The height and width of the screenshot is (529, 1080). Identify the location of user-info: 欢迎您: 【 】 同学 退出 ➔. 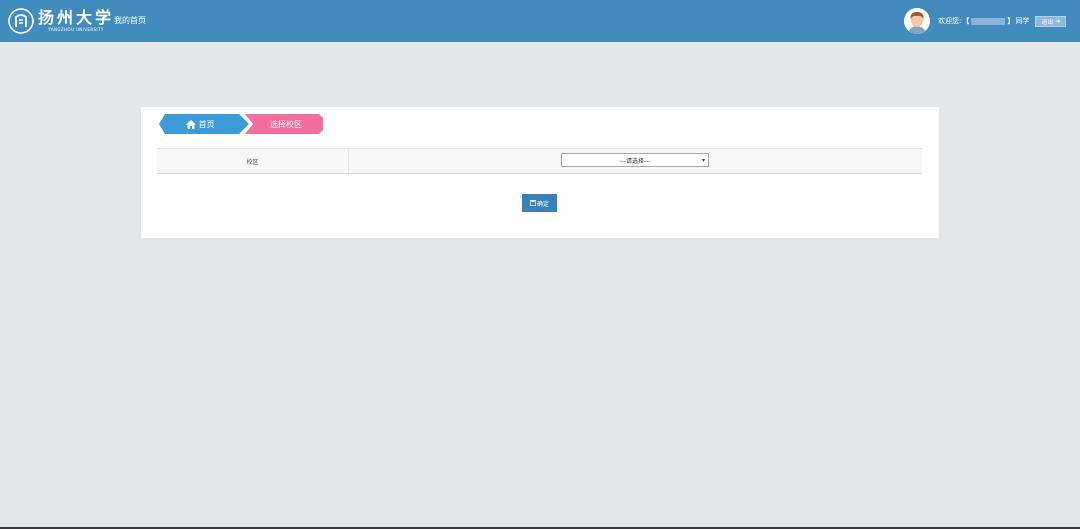
(1002, 21).